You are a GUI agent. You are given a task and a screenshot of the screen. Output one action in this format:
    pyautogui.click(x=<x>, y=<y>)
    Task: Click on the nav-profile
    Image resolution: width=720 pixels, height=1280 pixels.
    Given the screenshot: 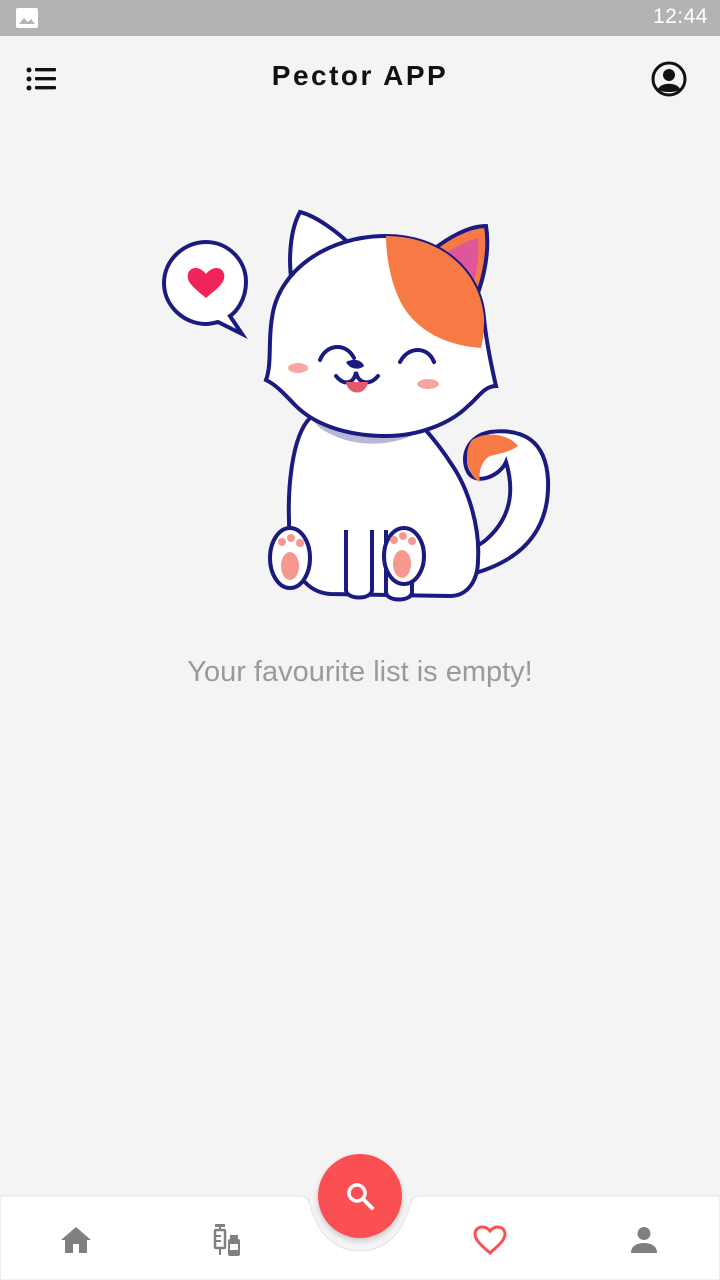 What is the action you would take?
    pyautogui.click(x=644, y=1240)
    